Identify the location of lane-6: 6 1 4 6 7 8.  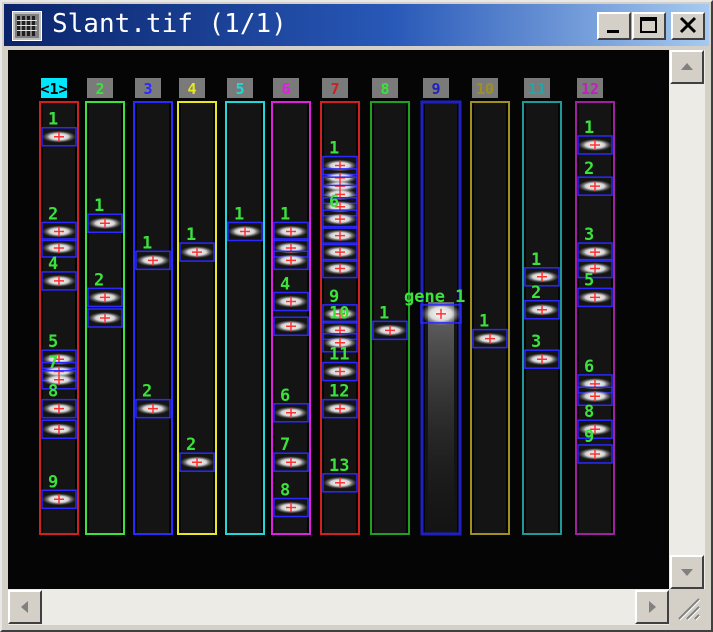
(291, 306).